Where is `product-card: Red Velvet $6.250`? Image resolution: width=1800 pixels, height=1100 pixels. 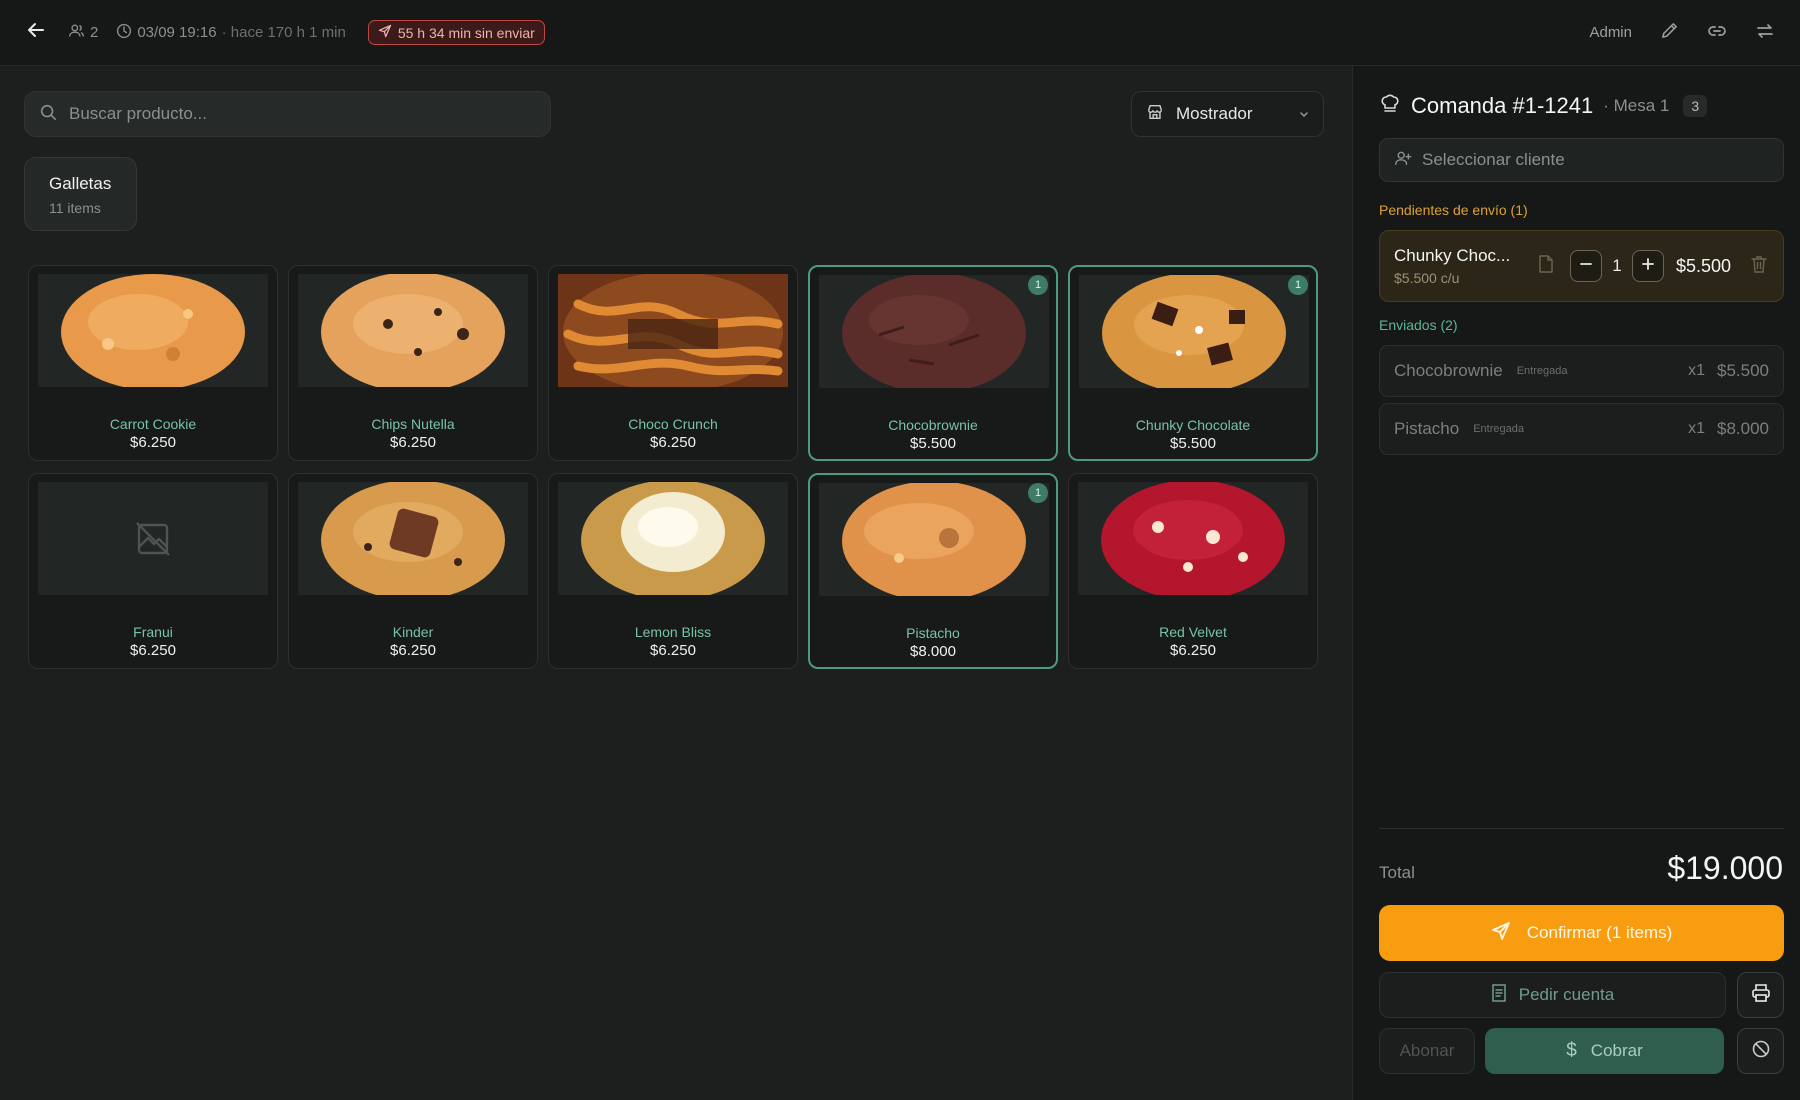 product-card: Red Velvet $6.250 is located at coordinates (1193, 571).